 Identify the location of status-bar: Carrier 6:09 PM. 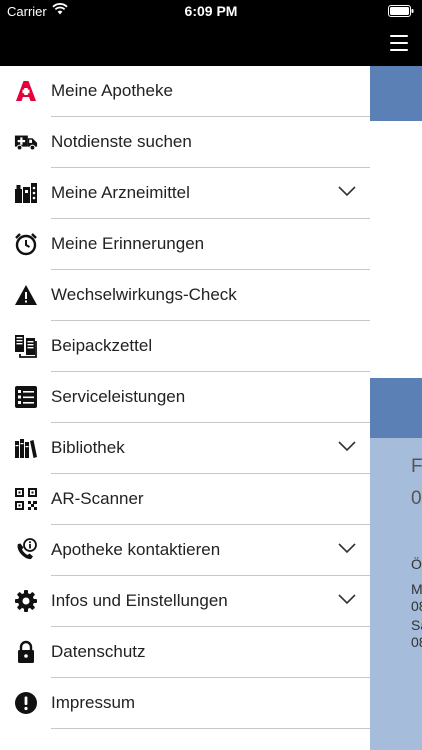
(211, 12).